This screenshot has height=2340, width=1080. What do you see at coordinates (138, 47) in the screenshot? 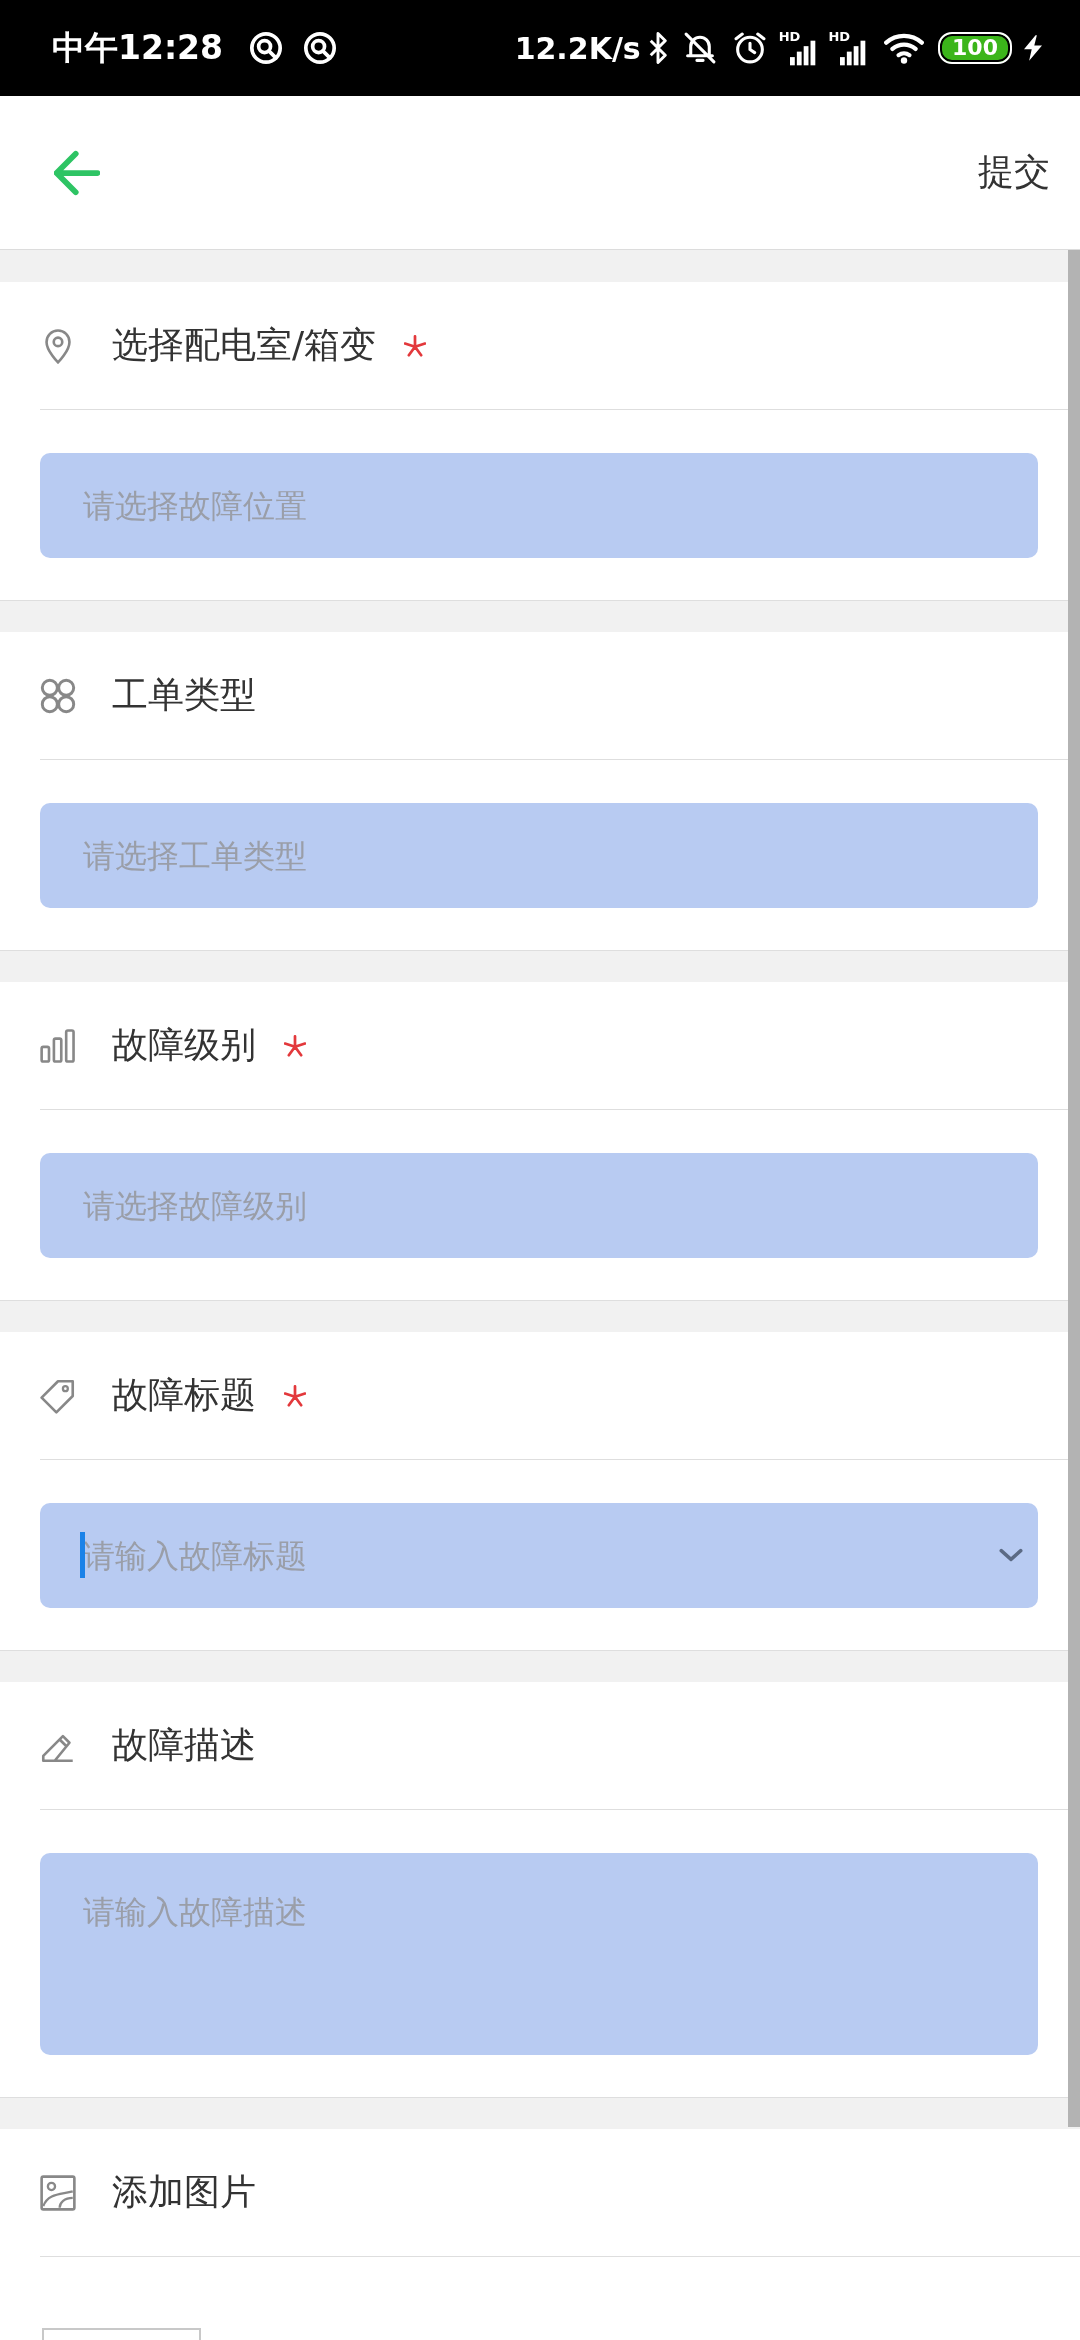
I see `status-time: 中午12:28` at bounding box center [138, 47].